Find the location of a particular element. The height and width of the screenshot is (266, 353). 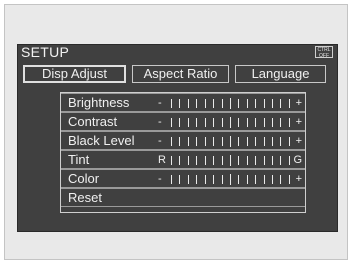

scale-max-label: G is located at coordinates (297, 160).